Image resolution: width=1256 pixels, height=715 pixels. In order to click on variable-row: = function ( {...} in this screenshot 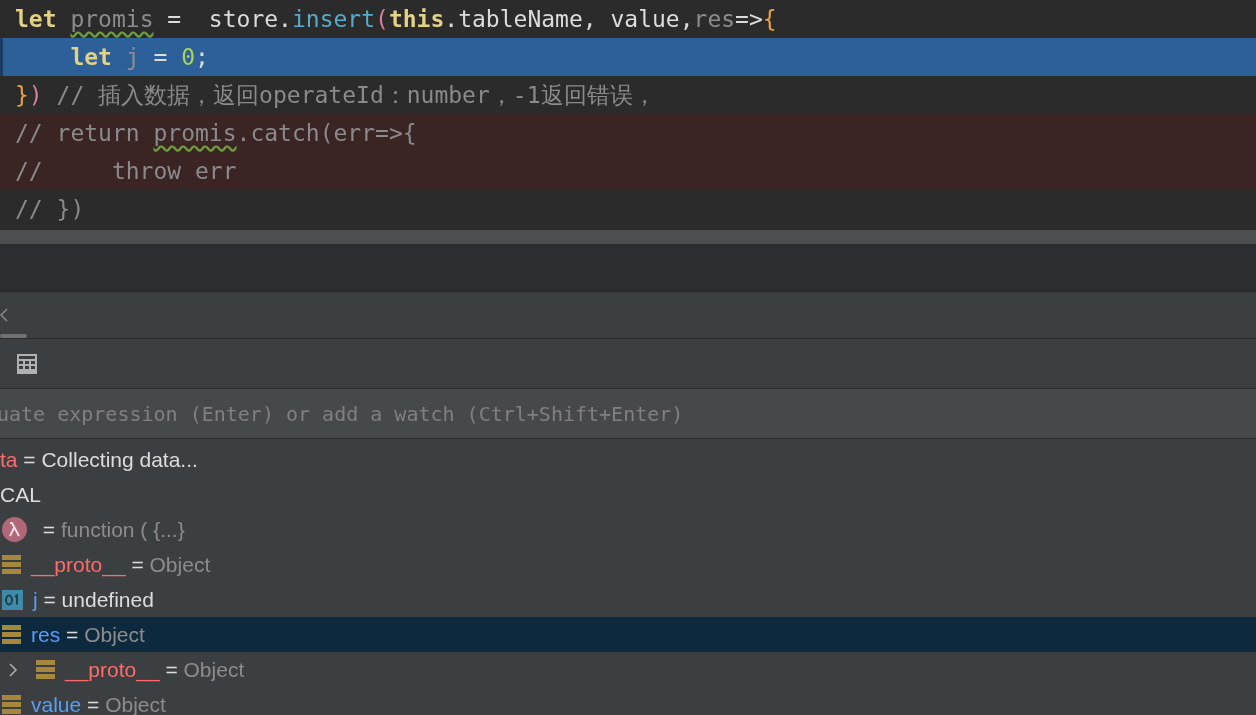, I will do `click(628, 529)`.